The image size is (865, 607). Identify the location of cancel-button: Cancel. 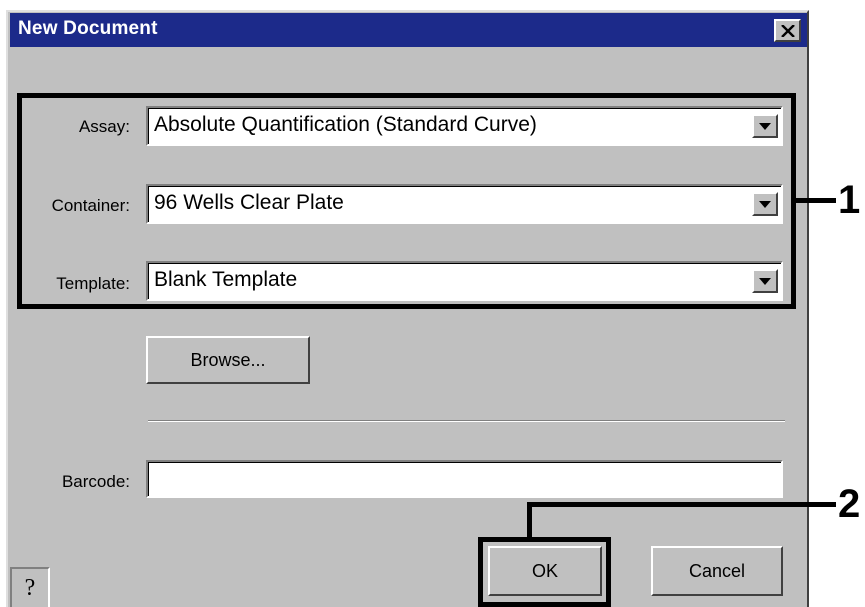
(717, 571).